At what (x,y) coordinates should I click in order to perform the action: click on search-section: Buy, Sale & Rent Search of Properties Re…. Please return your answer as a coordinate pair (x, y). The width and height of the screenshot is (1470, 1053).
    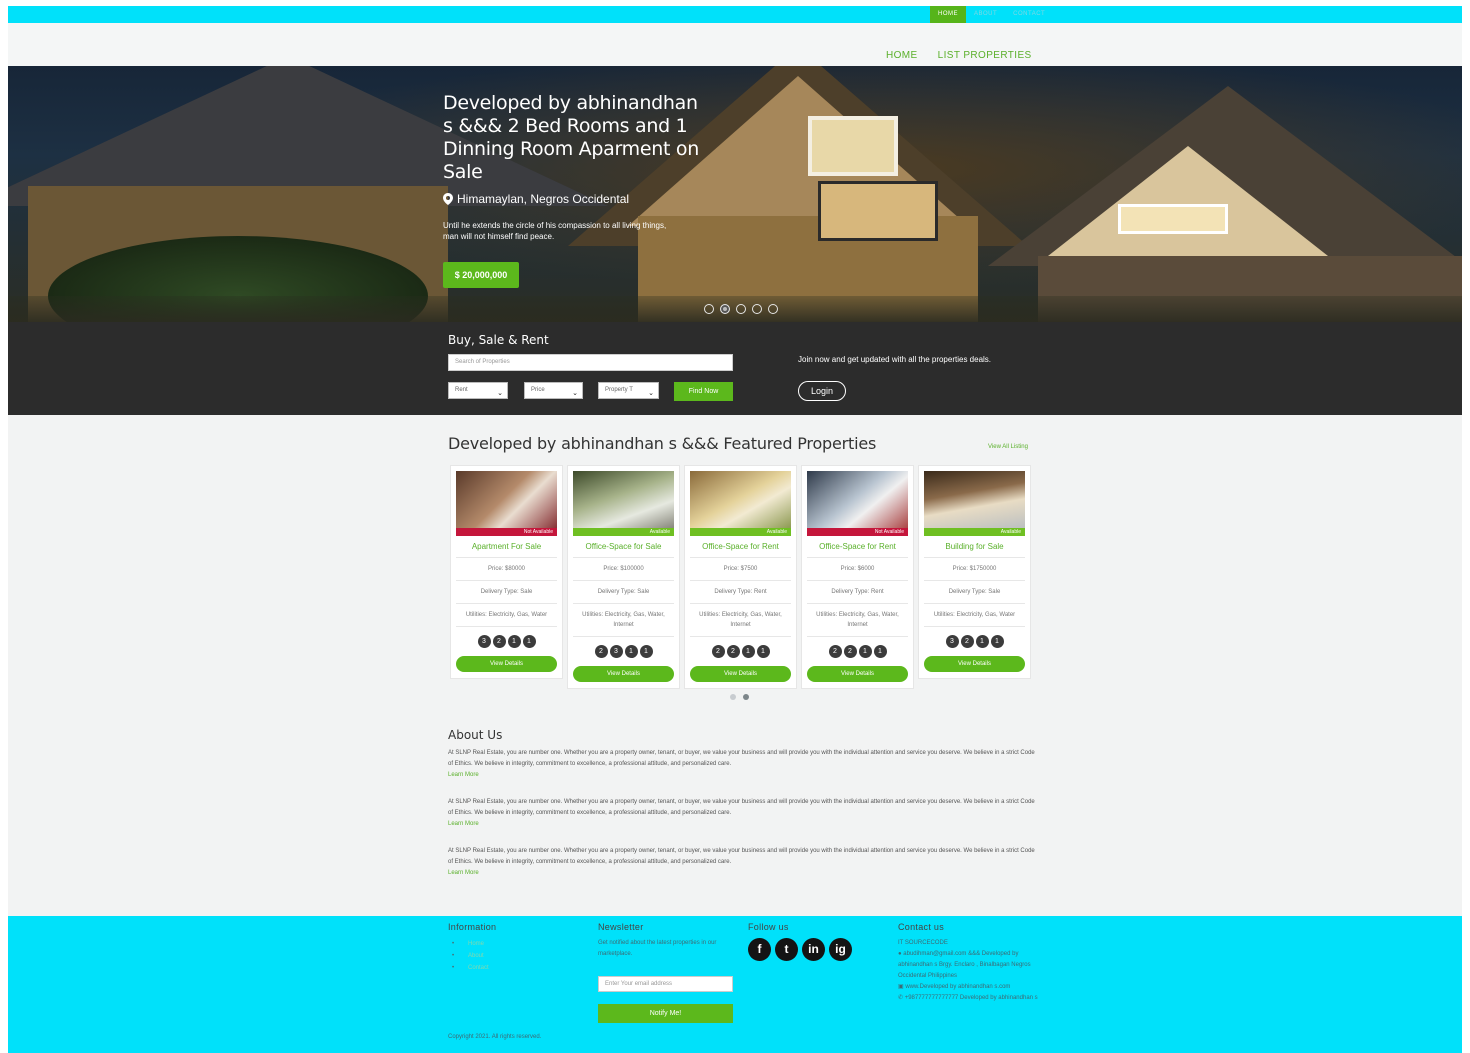
    Looking at the image, I should click on (735, 368).